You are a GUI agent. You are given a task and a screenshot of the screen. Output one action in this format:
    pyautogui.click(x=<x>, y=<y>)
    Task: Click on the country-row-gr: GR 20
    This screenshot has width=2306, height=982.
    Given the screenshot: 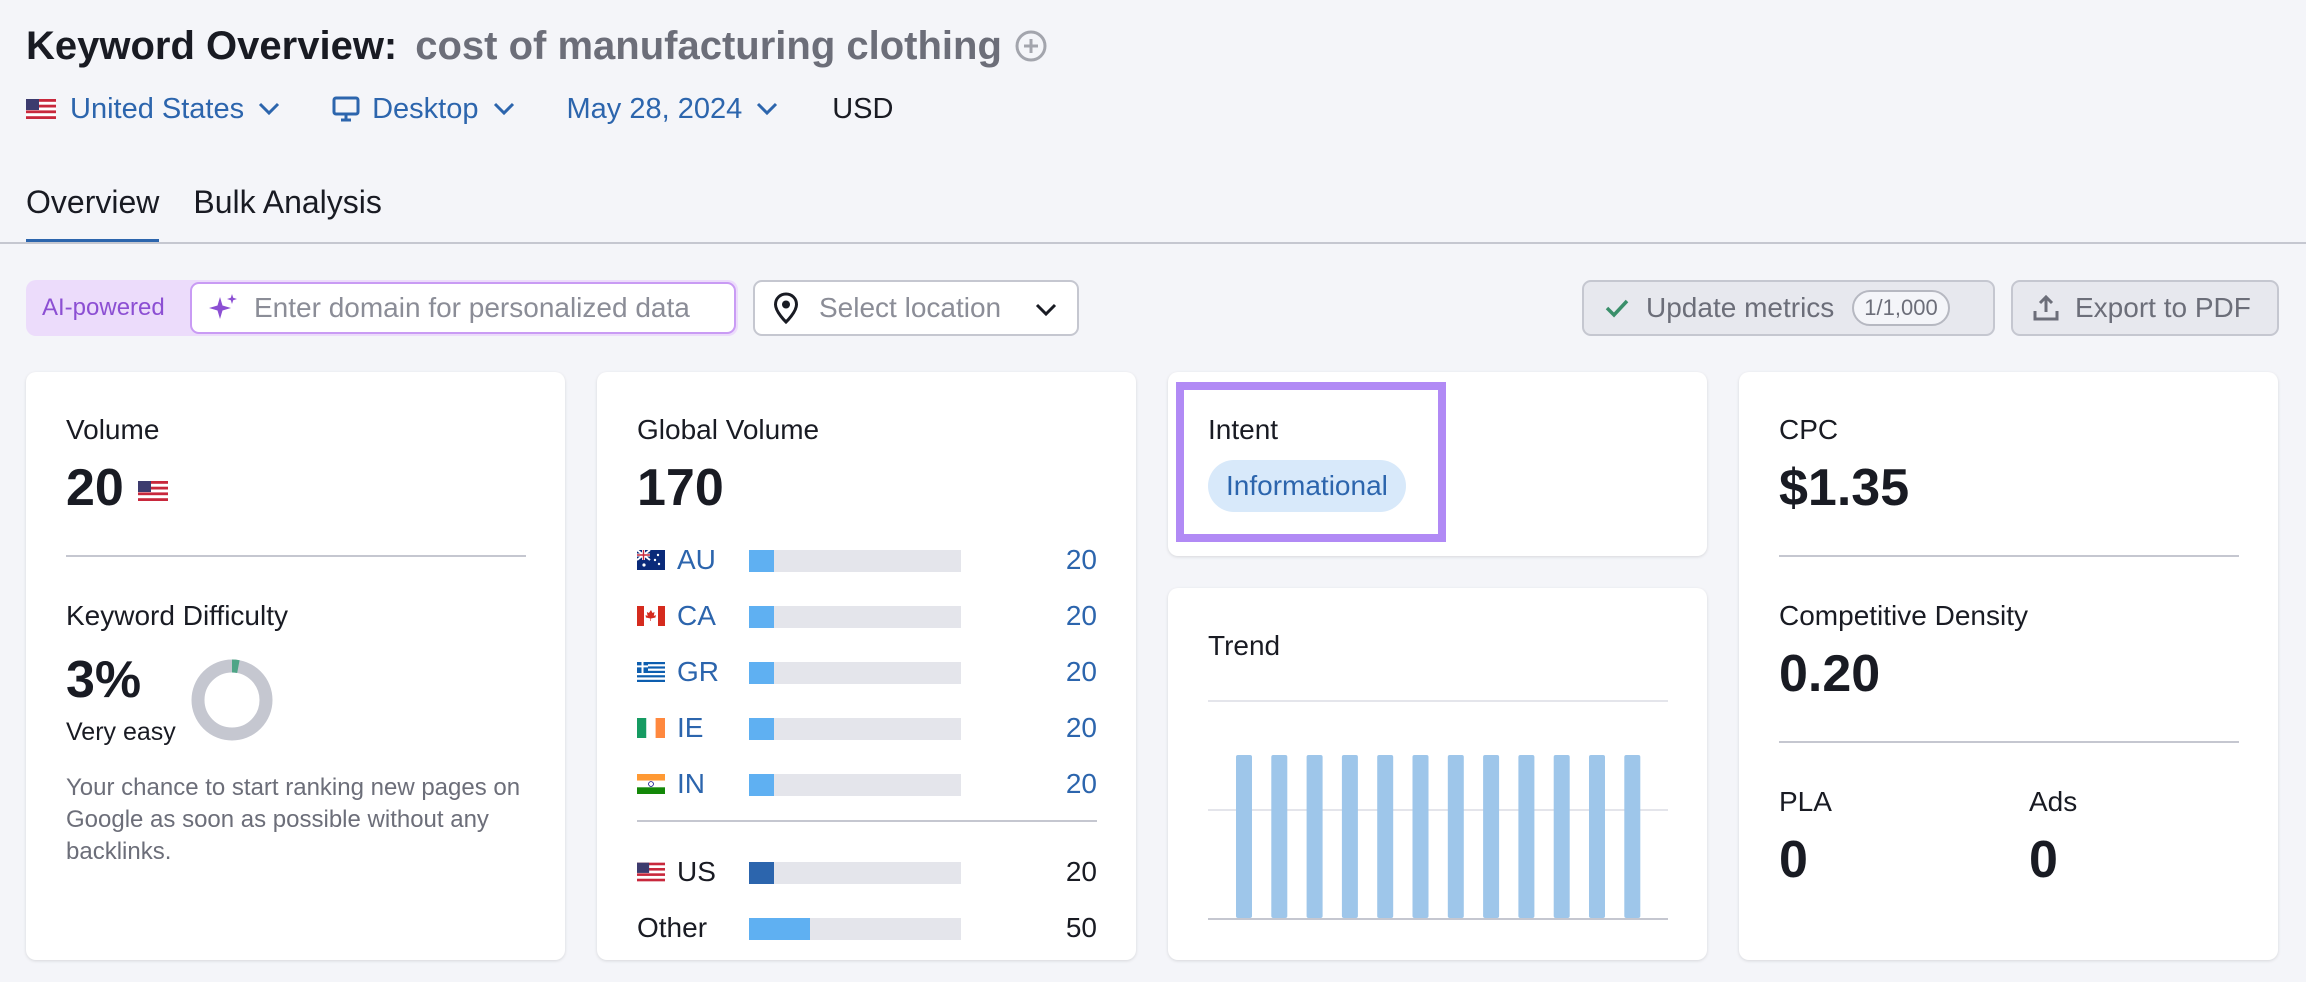 What is the action you would take?
    pyautogui.click(x=867, y=672)
    